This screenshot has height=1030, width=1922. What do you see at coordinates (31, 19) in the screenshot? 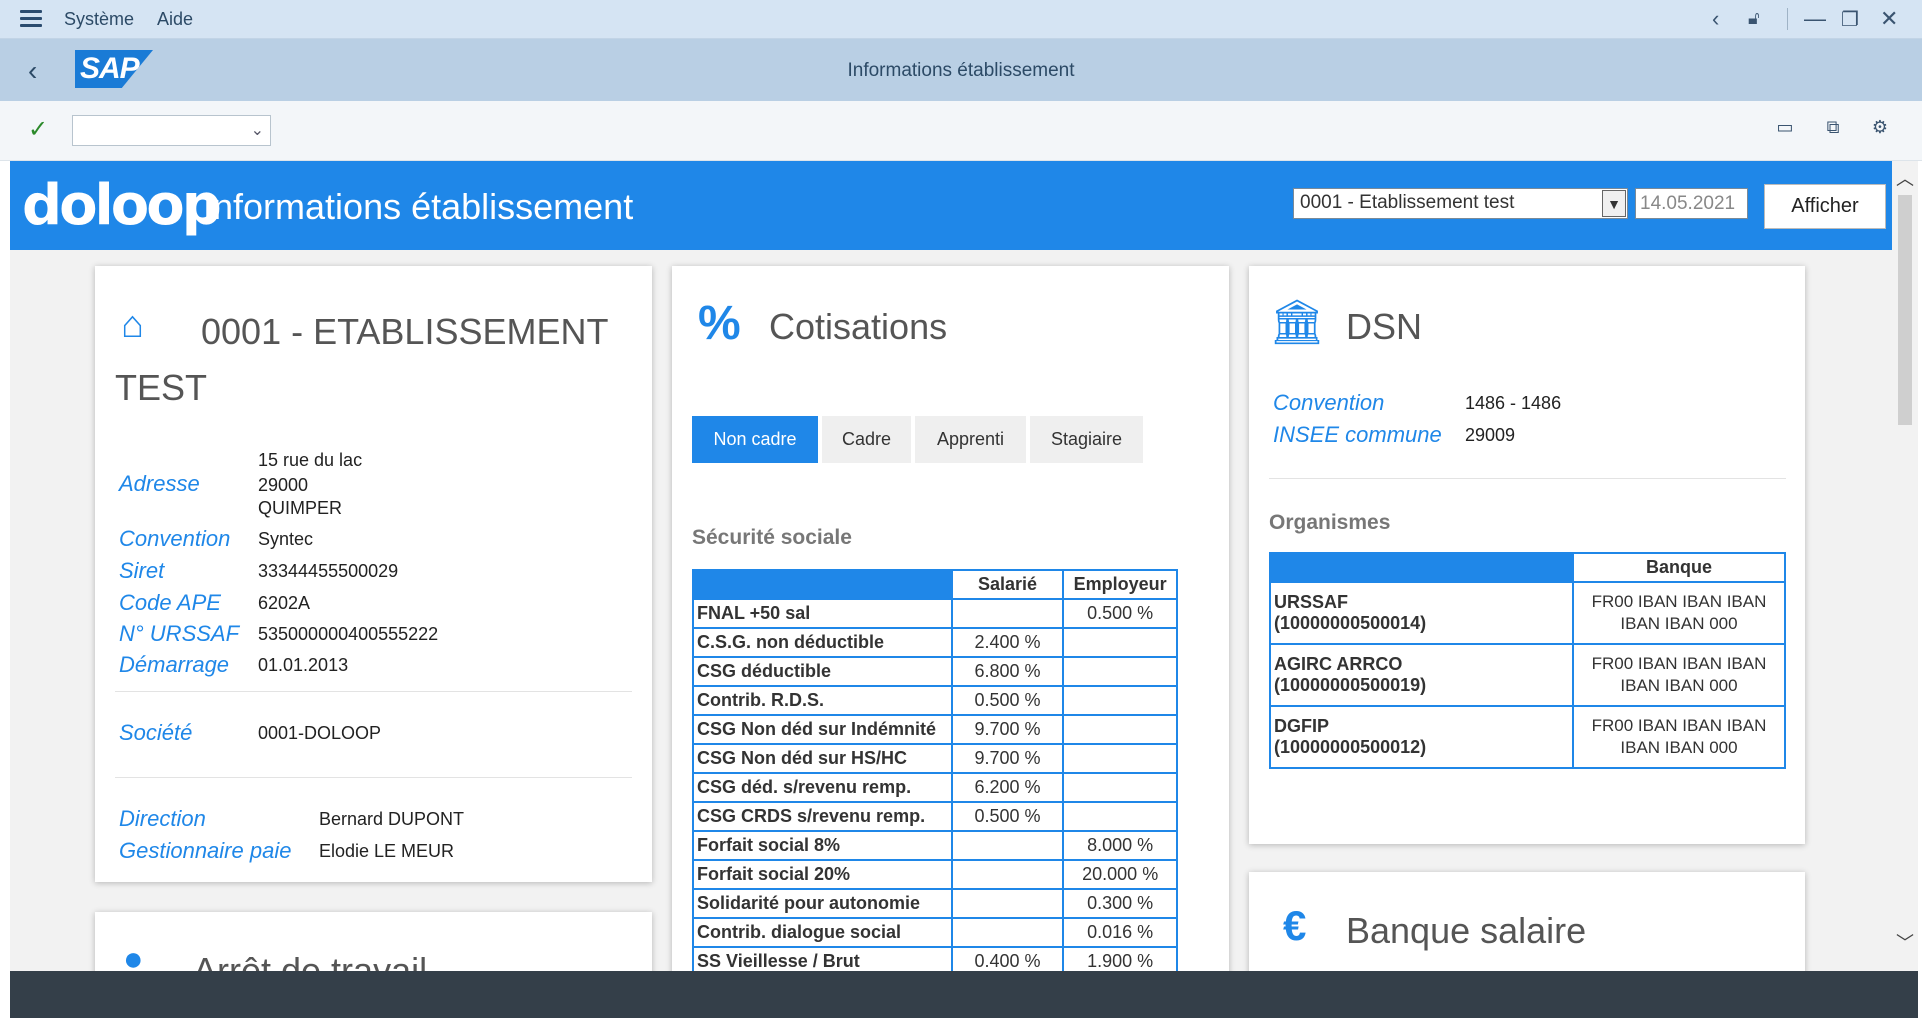
I see `hamburger-menu-icon` at bounding box center [31, 19].